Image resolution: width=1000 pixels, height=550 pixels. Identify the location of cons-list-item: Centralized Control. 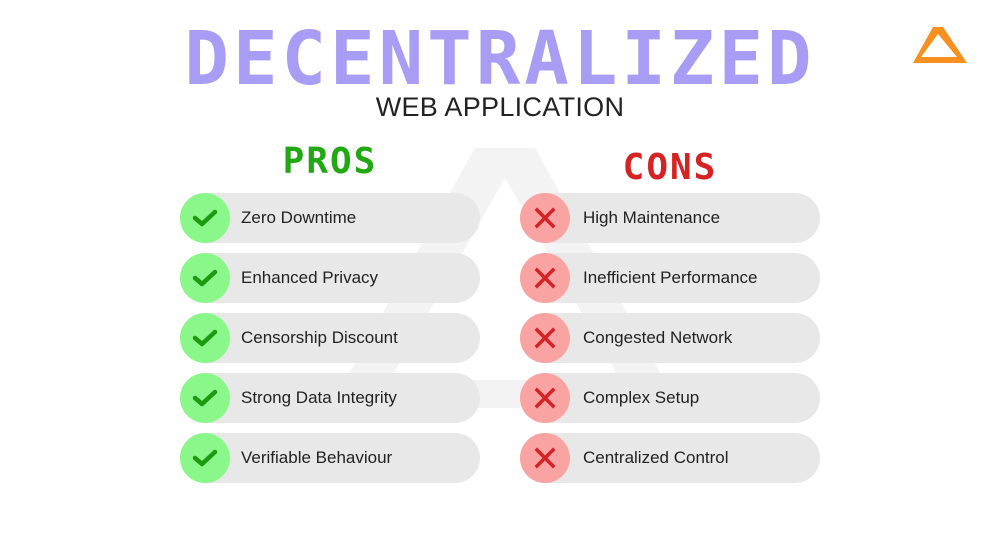
(670, 458).